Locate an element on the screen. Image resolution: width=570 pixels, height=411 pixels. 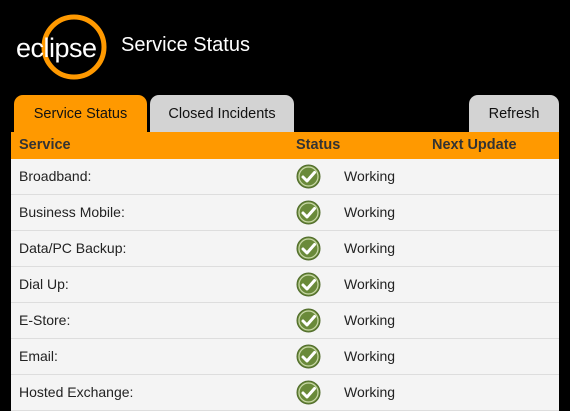
tab-service-status: Service Status is located at coordinates (80, 113).